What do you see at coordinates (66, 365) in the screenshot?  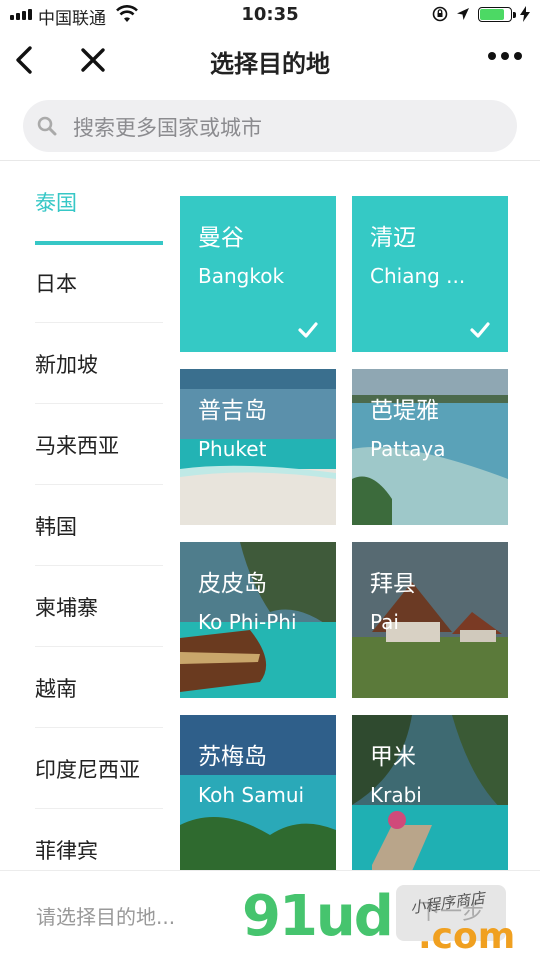 I see `sidebar-item-label: 新加坡` at bounding box center [66, 365].